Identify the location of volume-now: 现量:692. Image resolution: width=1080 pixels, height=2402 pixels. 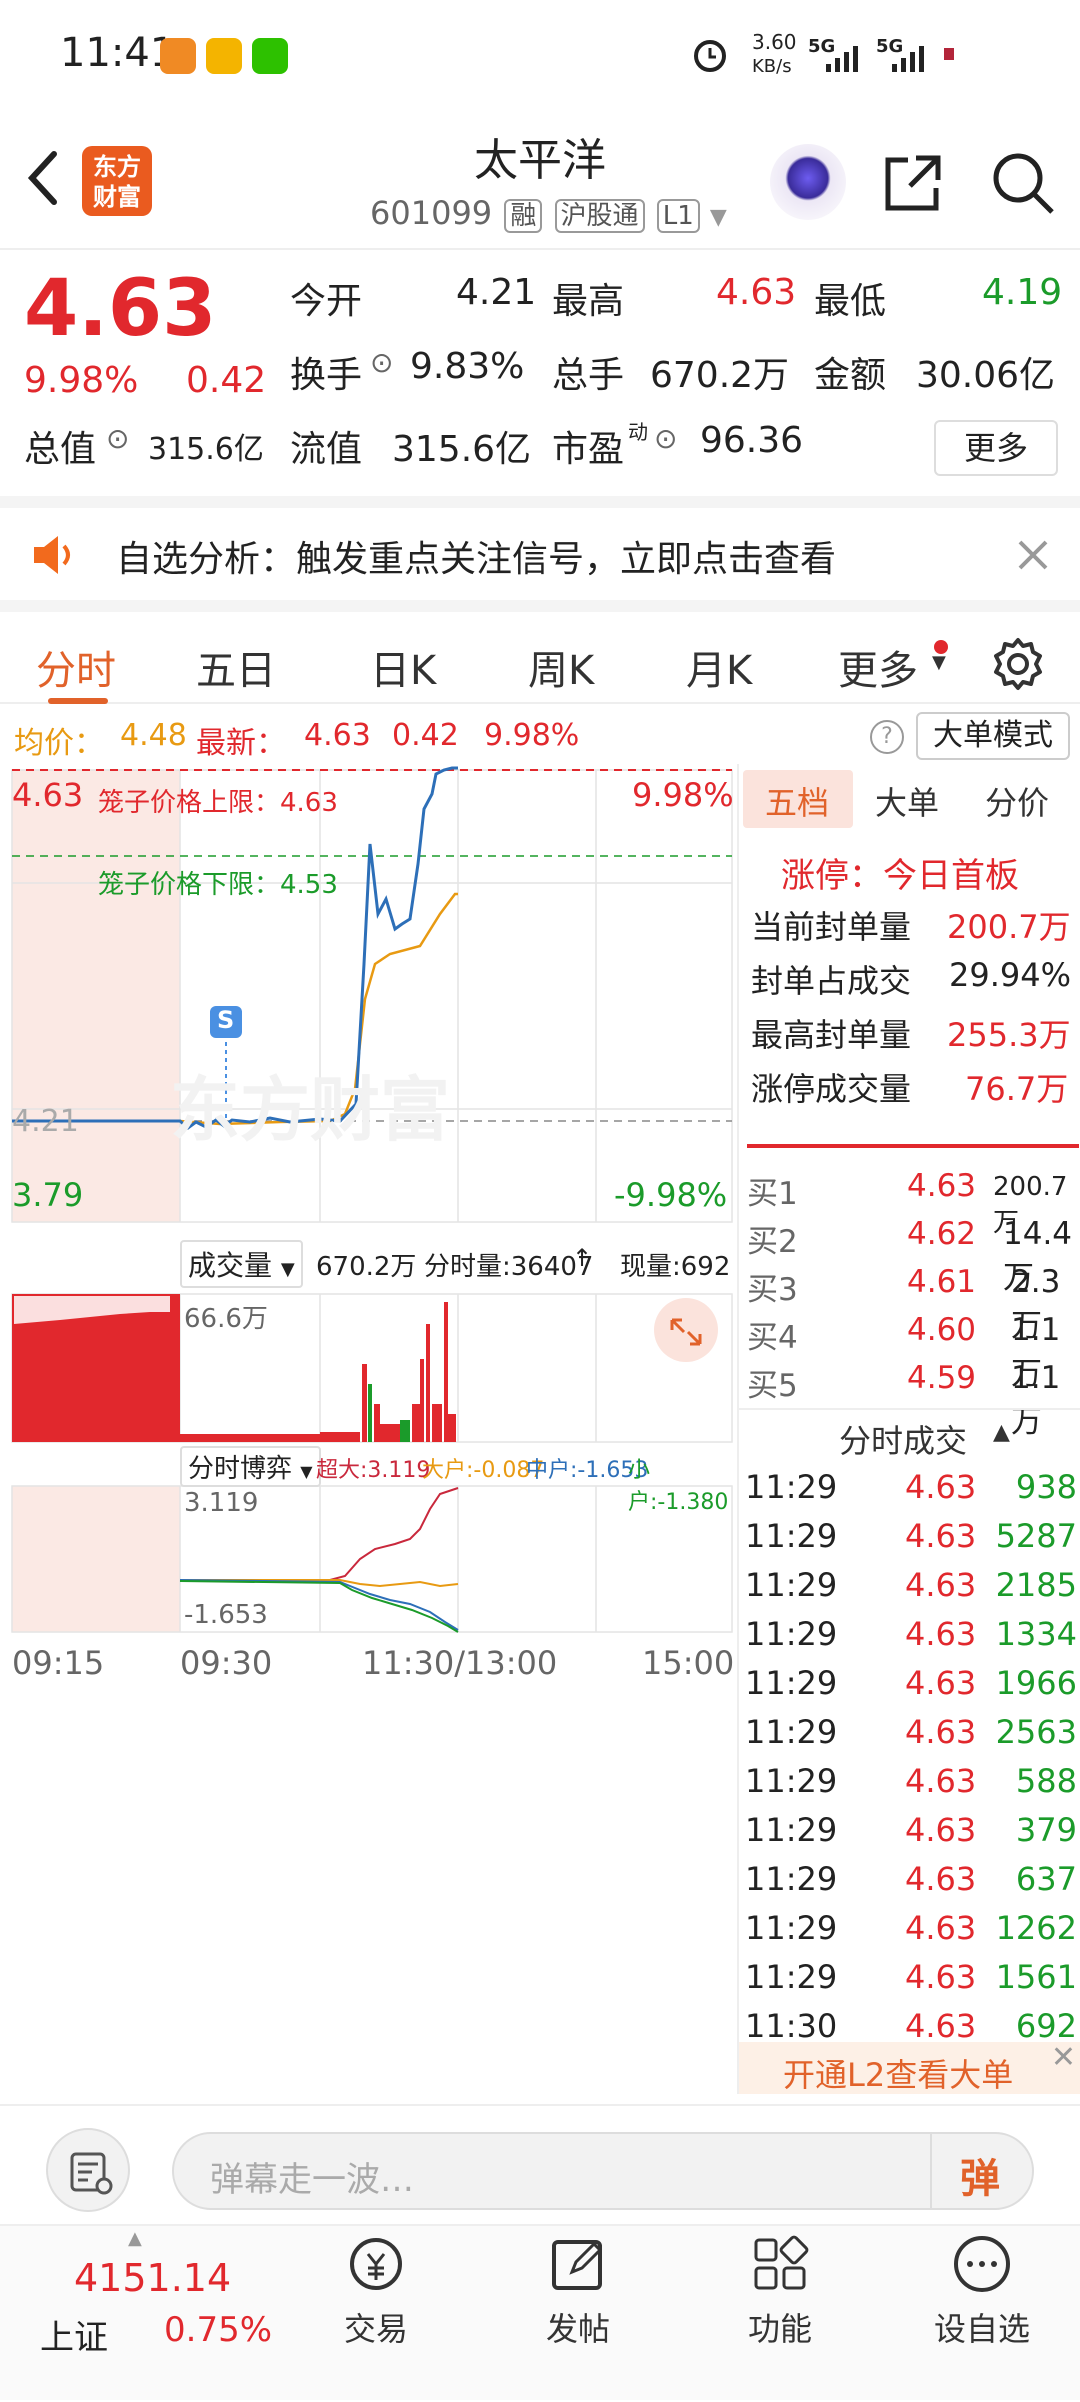
(675, 1267).